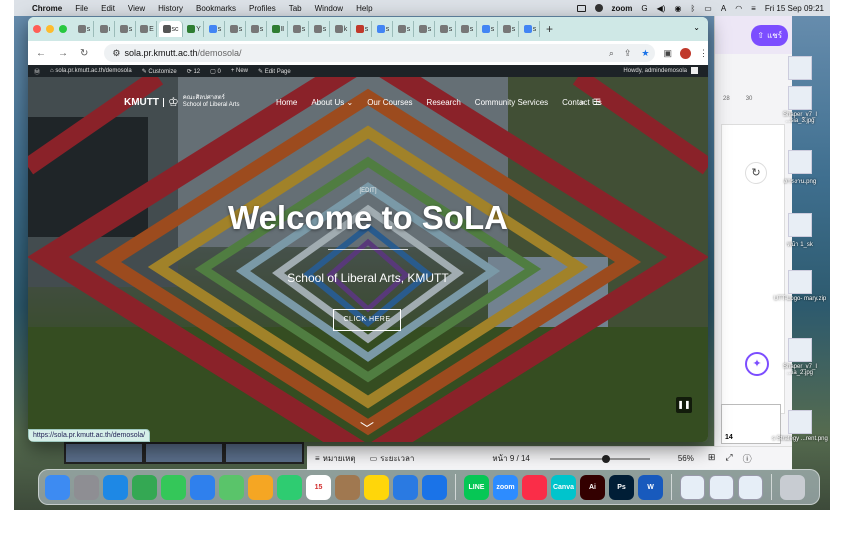 This screenshot has width=864, height=540. Describe the element at coordinates (159, 71) in the screenshot. I see `customize-link: ✎ Customize` at that location.